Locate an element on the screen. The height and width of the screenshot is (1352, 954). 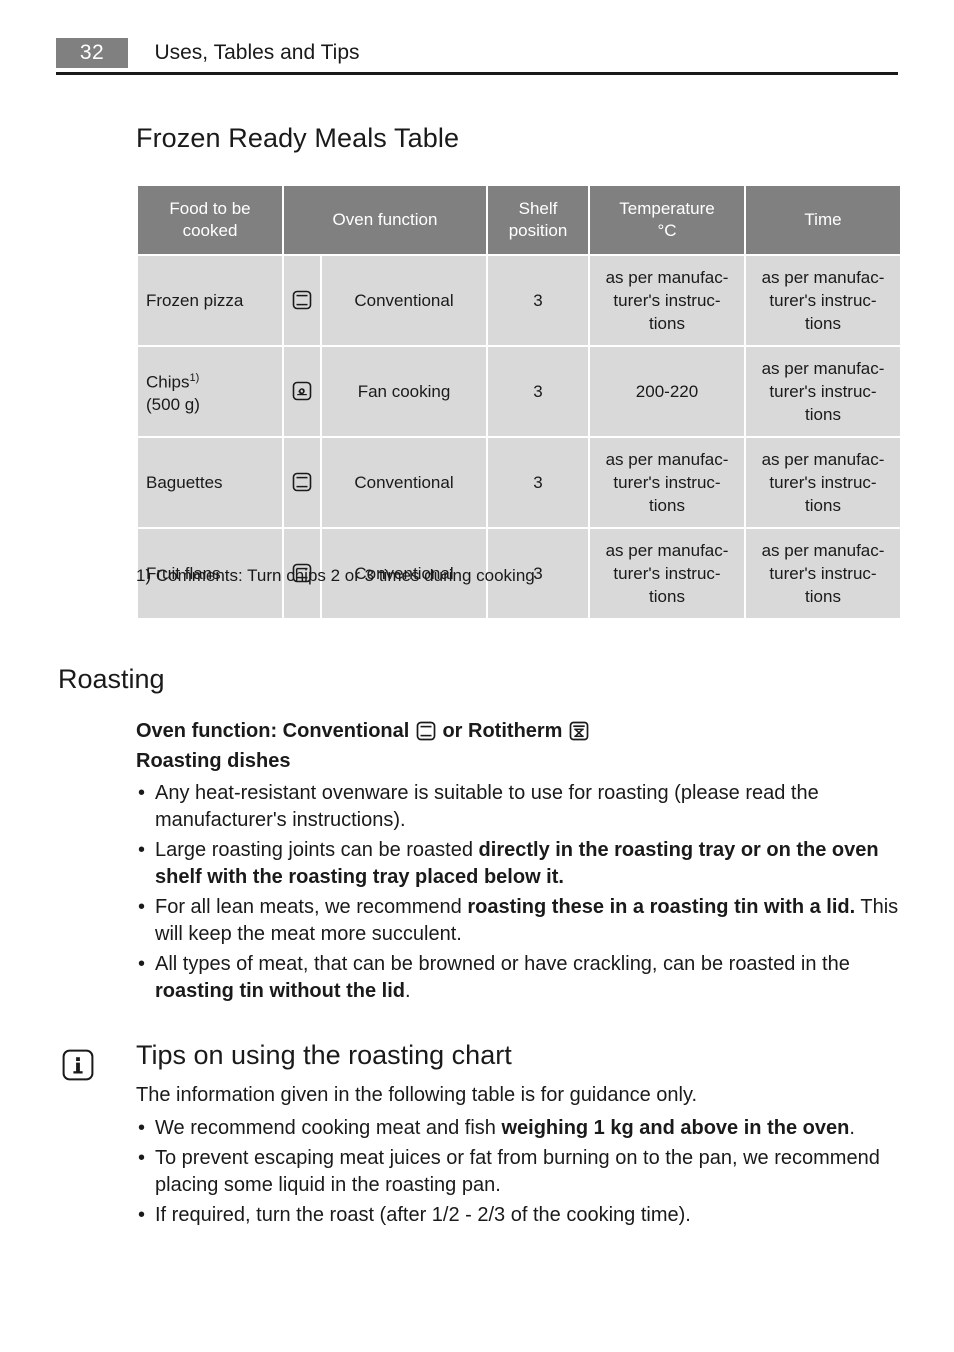
column-header-food-line2: cooked is located at coordinates (210, 230).